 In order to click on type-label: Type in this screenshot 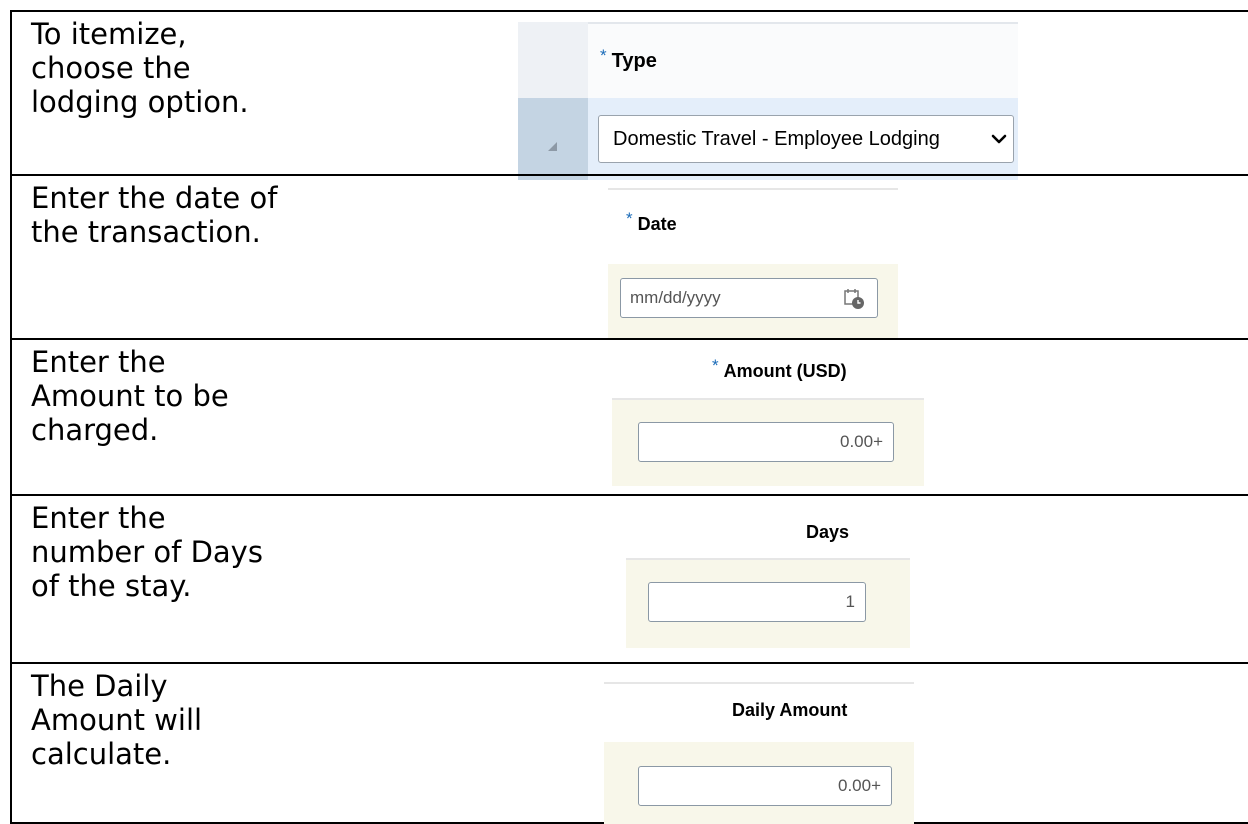, I will do `click(634, 61)`.